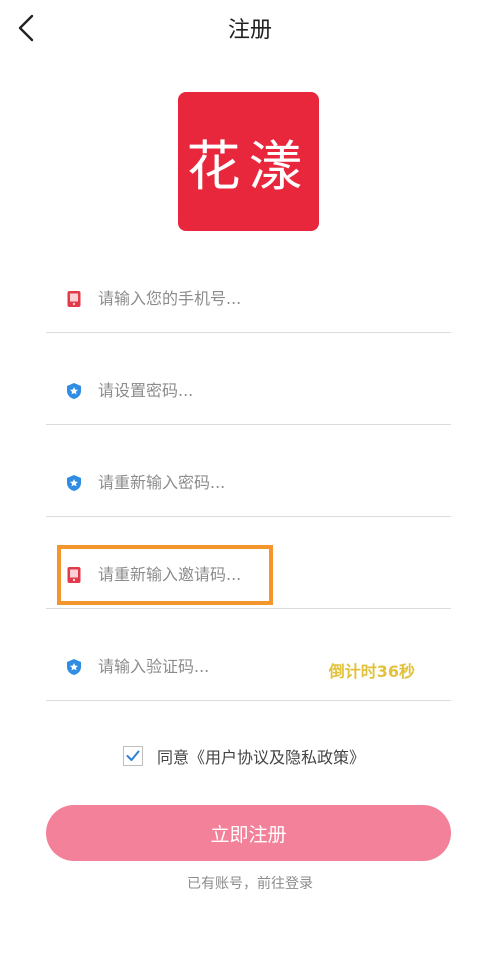  Describe the element at coordinates (74, 299) in the screenshot. I see `phone-icon` at that location.